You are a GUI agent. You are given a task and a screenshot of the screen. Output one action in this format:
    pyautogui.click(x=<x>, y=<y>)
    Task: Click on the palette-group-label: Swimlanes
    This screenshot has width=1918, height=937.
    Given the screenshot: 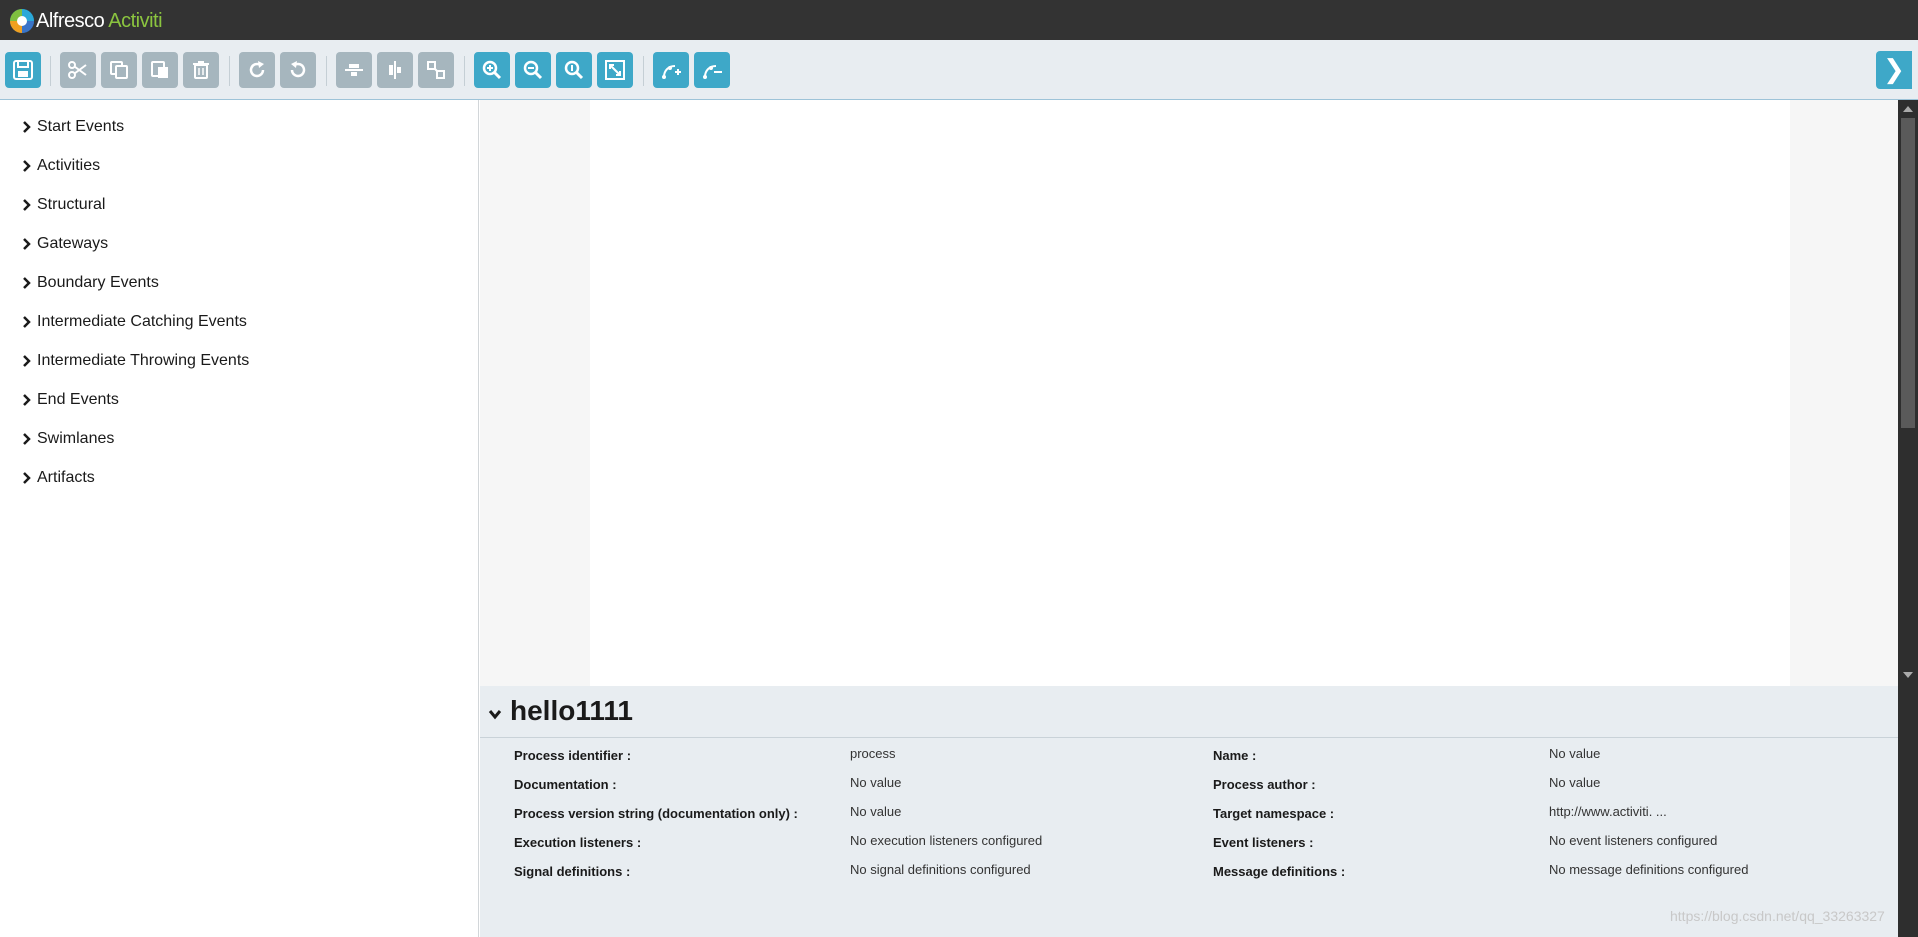 What is the action you would take?
    pyautogui.click(x=76, y=438)
    